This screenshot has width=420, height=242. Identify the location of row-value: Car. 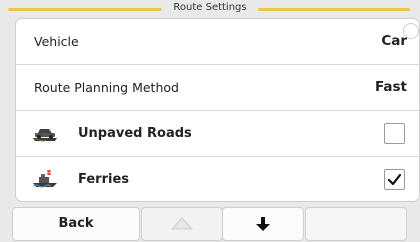
(394, 41).